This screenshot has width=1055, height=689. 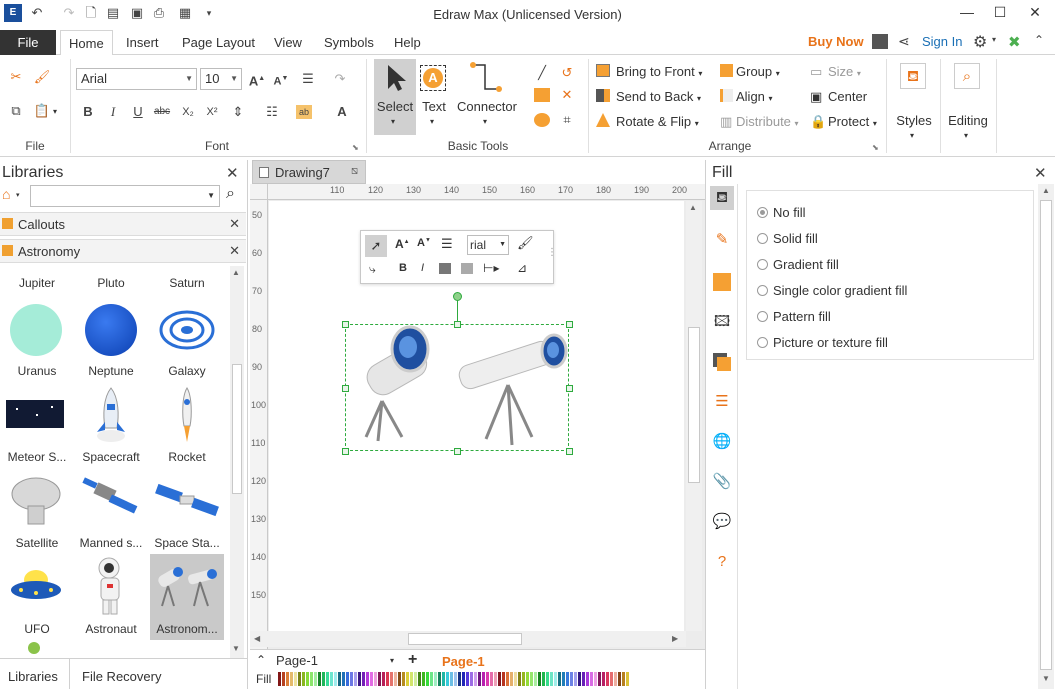 What do you see at coordinates (758, 71) in the screenshot?
I see `group-button: Group ▾` at bounding box center [758, 71].